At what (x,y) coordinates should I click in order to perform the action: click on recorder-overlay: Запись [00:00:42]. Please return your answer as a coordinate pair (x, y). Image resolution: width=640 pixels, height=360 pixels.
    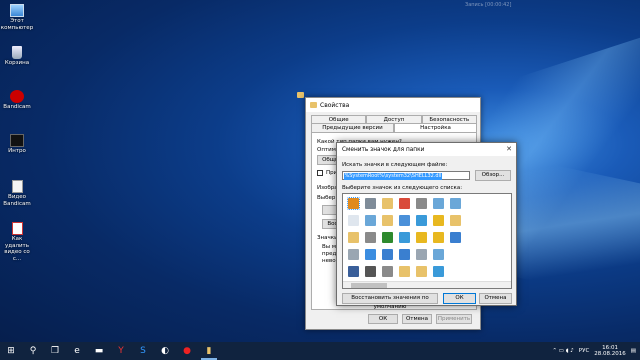
    Looking at the image, I should click on (497, 5).